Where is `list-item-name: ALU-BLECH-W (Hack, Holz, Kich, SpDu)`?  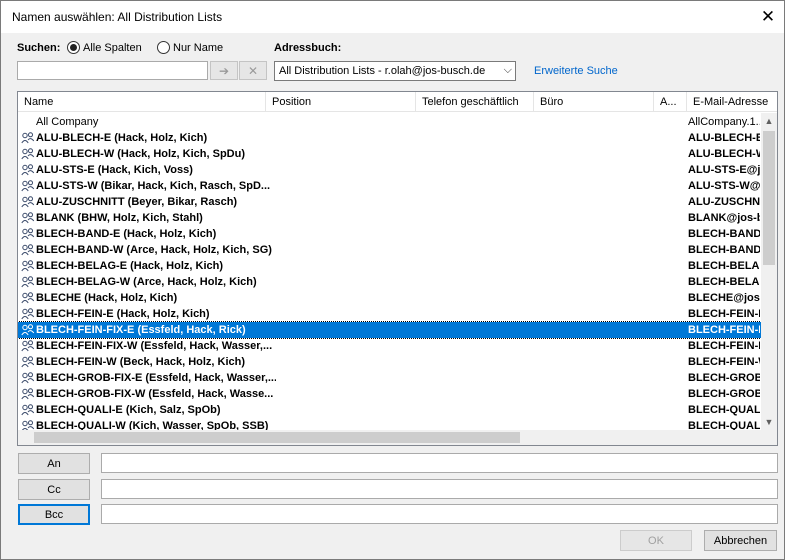 list-item-name: ALU-BLECH-W (Hack, Holz, Kich, SpDu) is located at coordinates (140, 154).